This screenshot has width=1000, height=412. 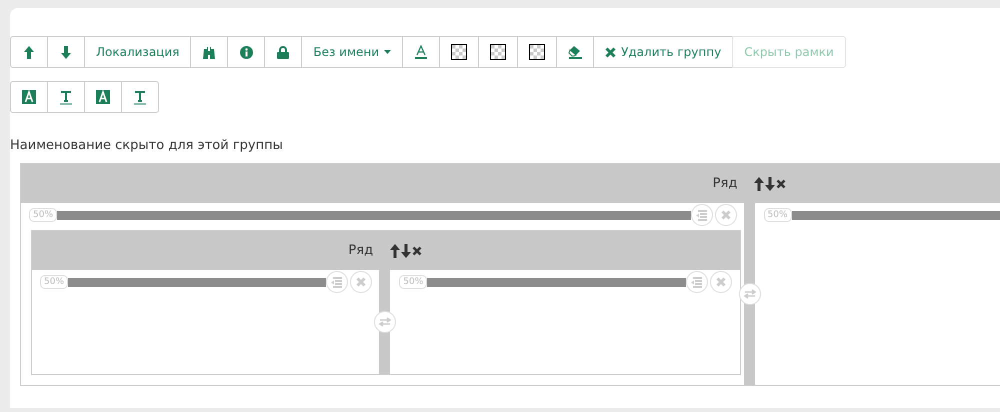 I want to click on text-button: Локализация, so click(x=138, y=52).